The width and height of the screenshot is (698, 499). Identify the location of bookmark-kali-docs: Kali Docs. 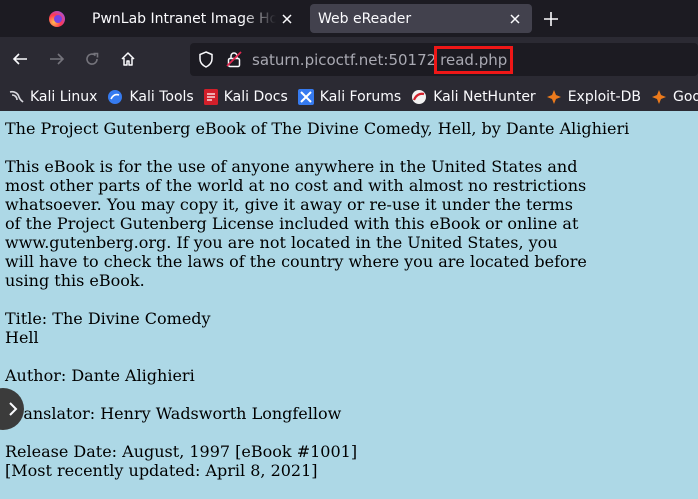
(245, 96).